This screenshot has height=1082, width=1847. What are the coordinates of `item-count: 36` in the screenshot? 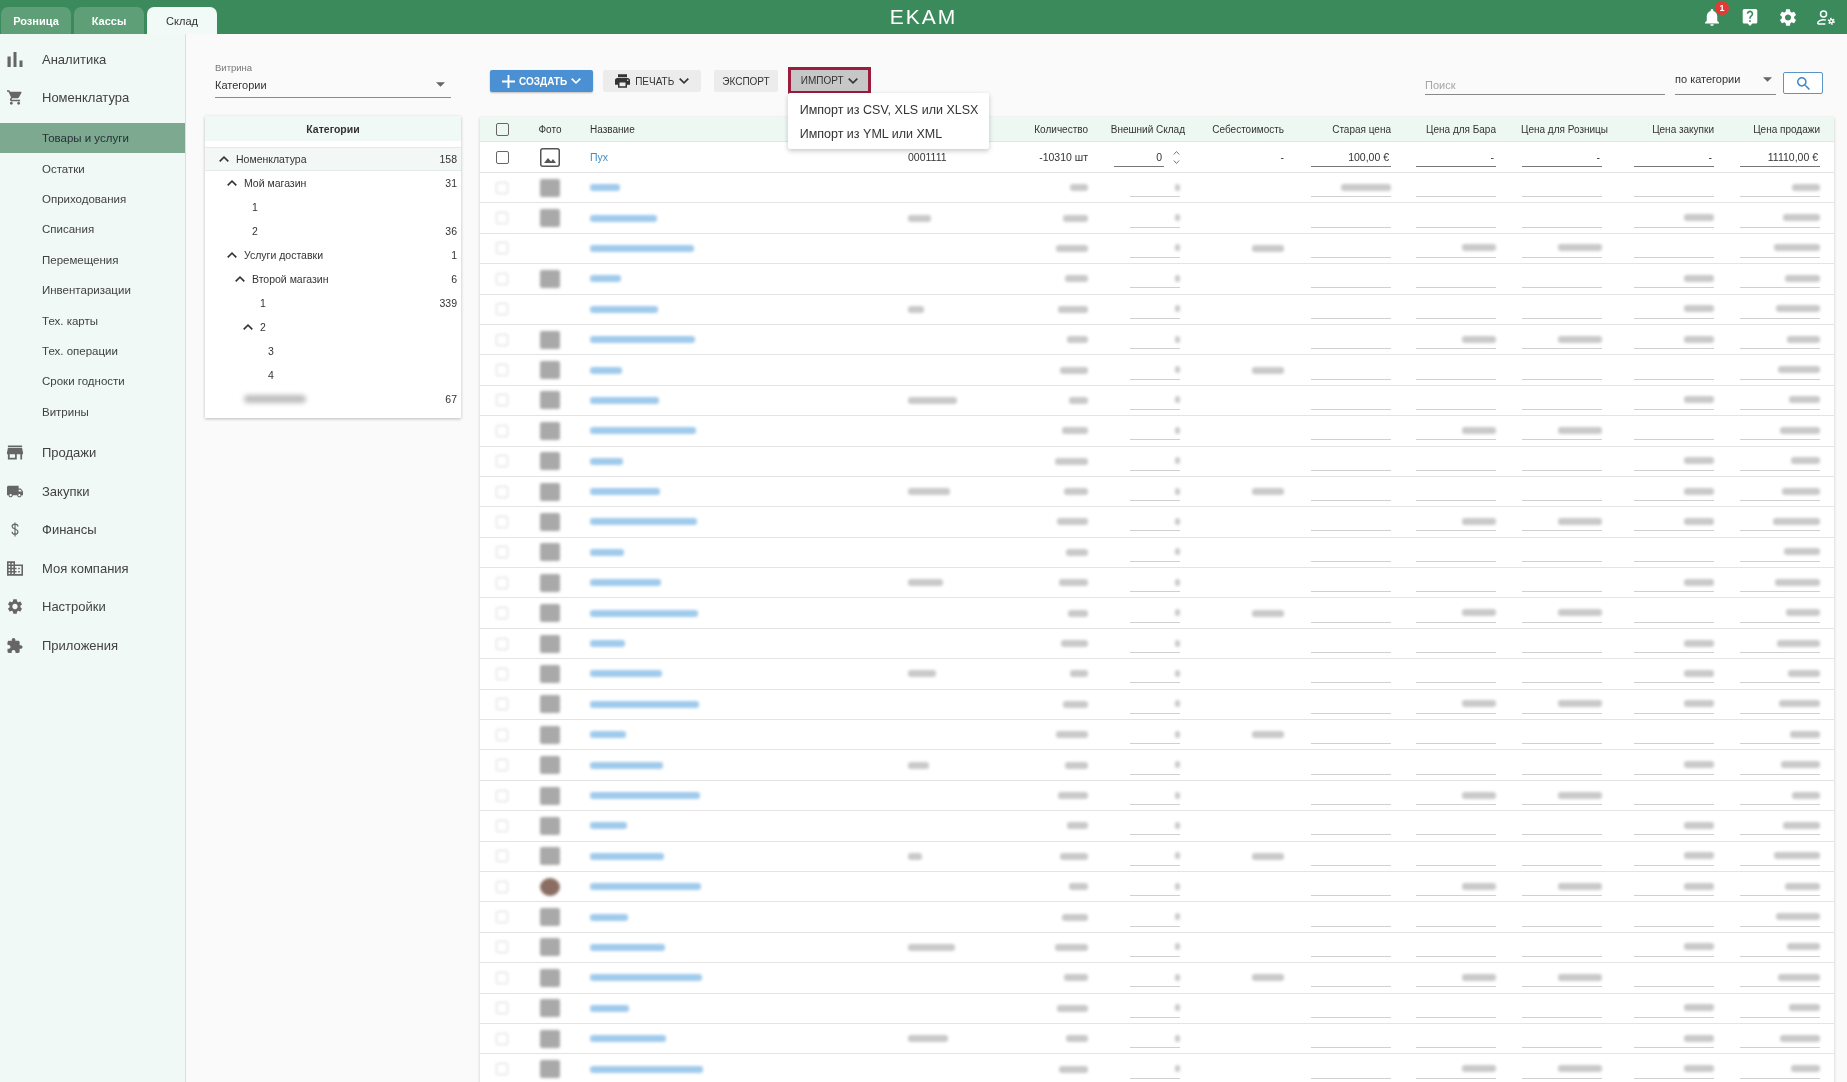 It's located at (451, 231).